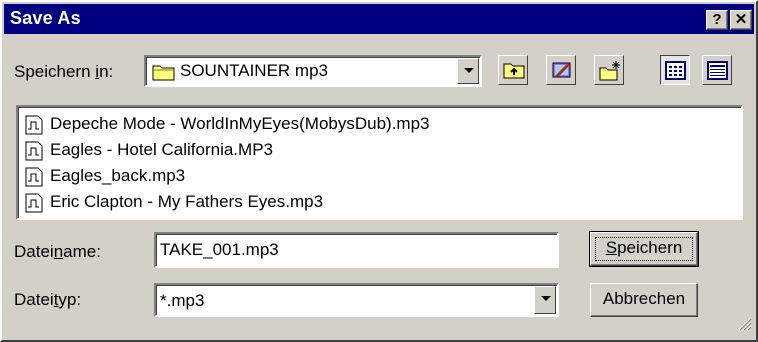 This screenshot has width=758, height=342. I want to click on save-in-label: Speichern in:, so click(64, 71).